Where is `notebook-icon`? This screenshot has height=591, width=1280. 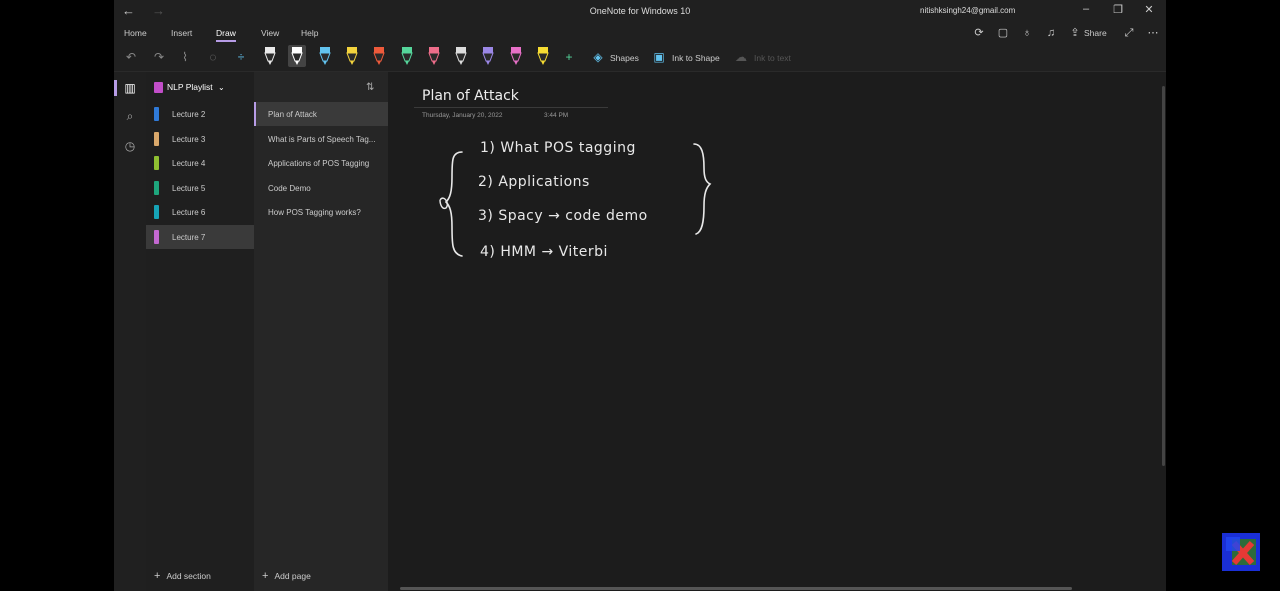
notebook-icon is located at coordinates (158, 88).